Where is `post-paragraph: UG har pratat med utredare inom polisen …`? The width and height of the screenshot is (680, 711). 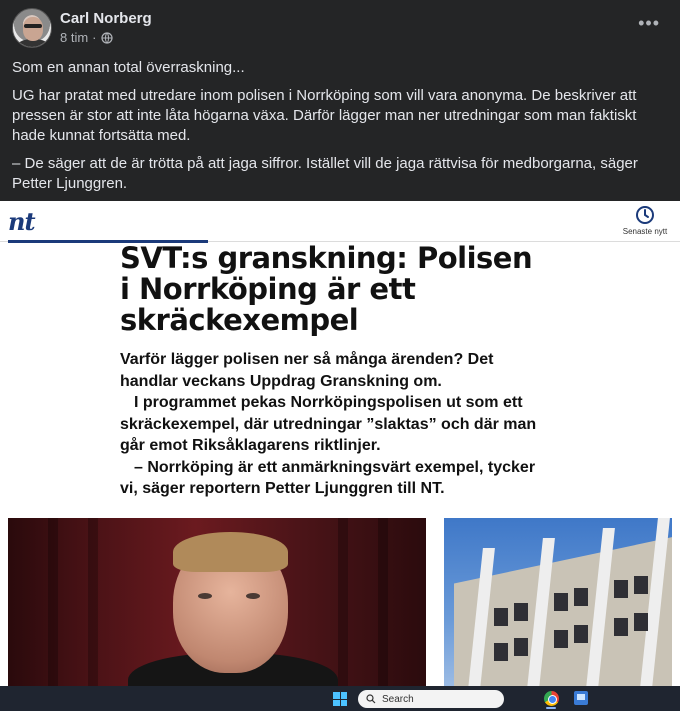 post-paragraph: UG har pratat med utredare inom polisen … is located at coordinates (324, 115).